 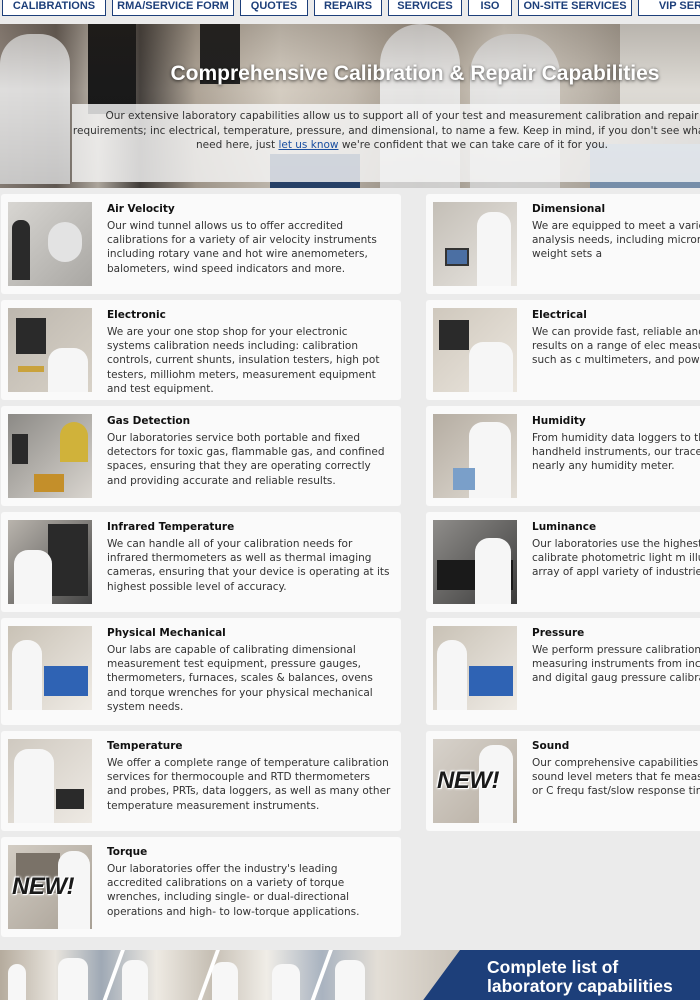 What do you see at coordinates (425, 8) in the screenshot?
I see `nav-services: SERVICES` at bounding box center [425, 8].